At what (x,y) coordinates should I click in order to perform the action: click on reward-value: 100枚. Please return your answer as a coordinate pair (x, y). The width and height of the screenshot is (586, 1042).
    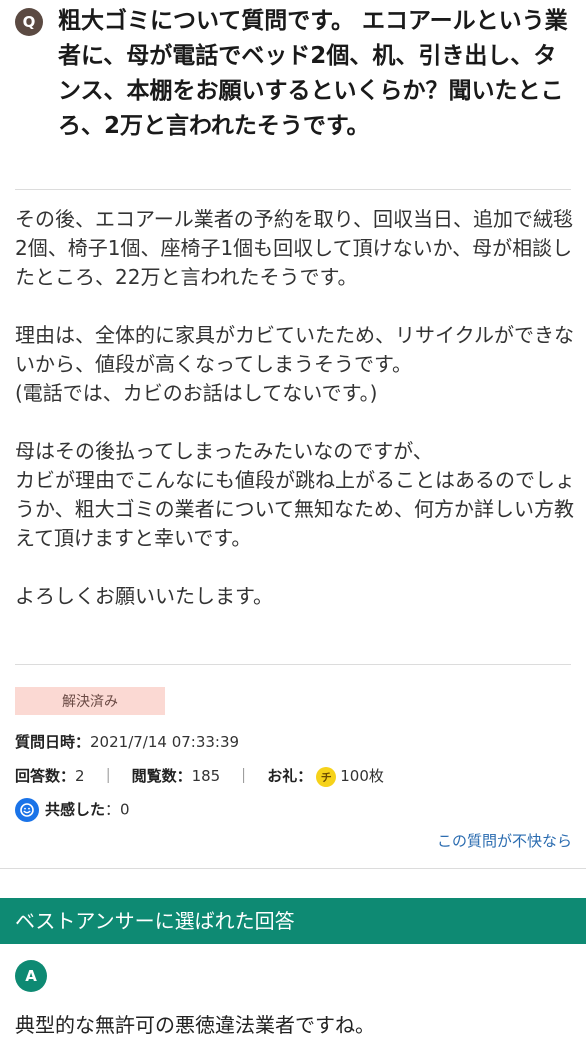
    Looking at the image, I should click on (362, 776).